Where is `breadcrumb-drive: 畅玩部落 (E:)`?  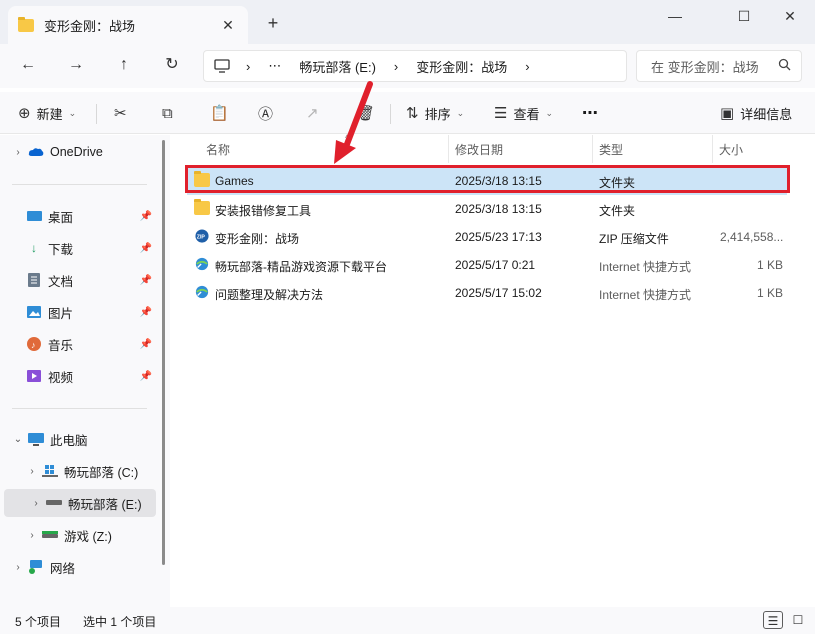
breadcrumb-drive: 畅玩部落 (E:) is located at coordinates (337, 66).